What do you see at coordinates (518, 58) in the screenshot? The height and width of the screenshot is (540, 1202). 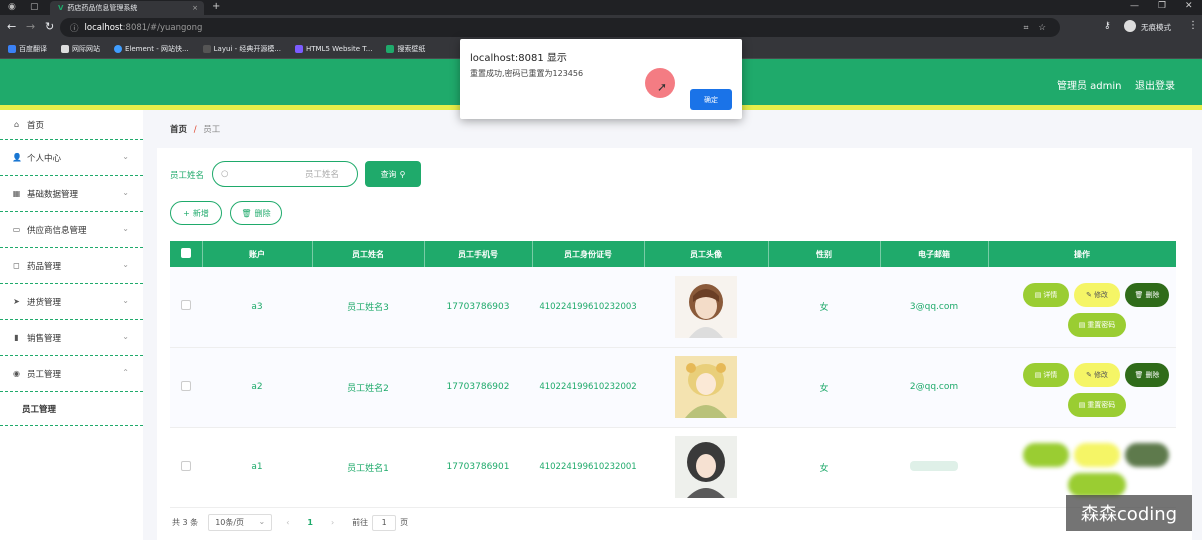 I see `alert-title: localhost:8081 显示` at bounding box center [518, 58].